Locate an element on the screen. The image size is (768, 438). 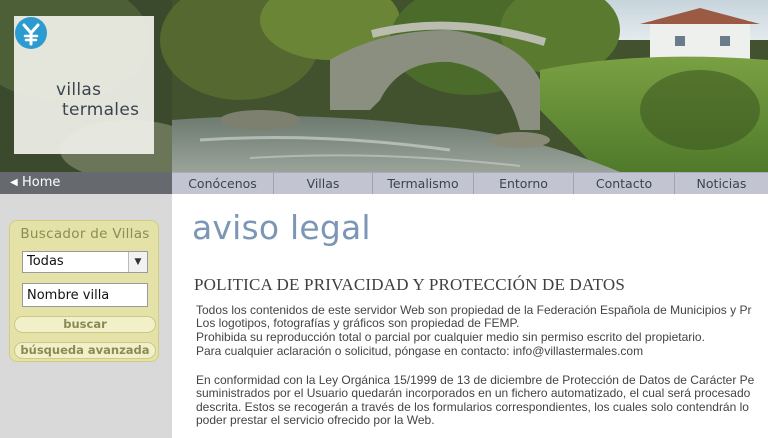
nav-item-conocenos: Conócenos is located at coordinates (223, 183).